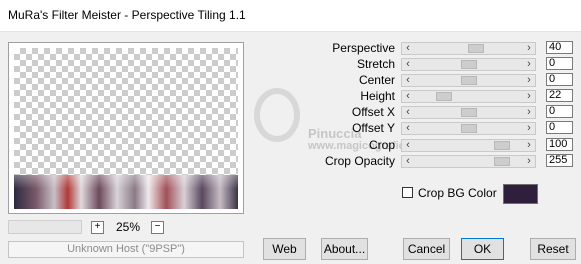  What do you see at coordinates (426, 249) in the screenshot?
I see `cancel-button: Cancel` at bounding box center [426, 249].